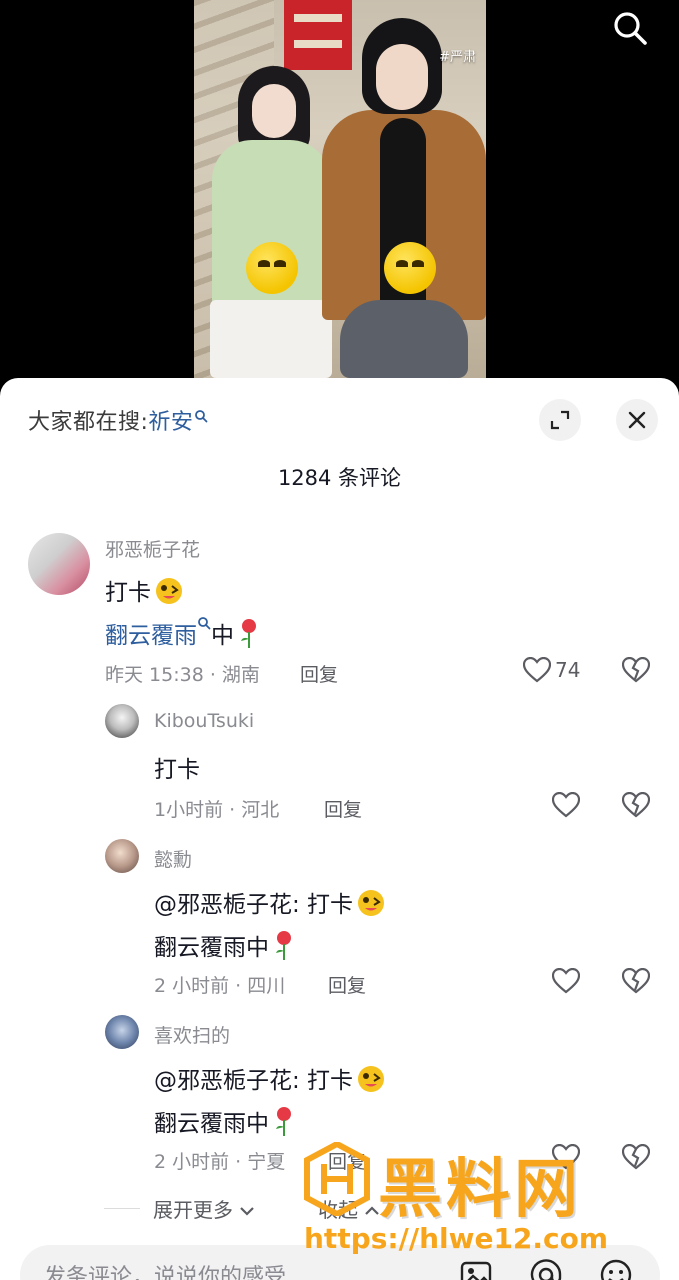 The height and width of the screenshot is (1280, 679). What do you see at coordinates (192, 1034) in the screenshot?
I see `comment-username: 喜欢扫的` at bounding box center [192, 1034].